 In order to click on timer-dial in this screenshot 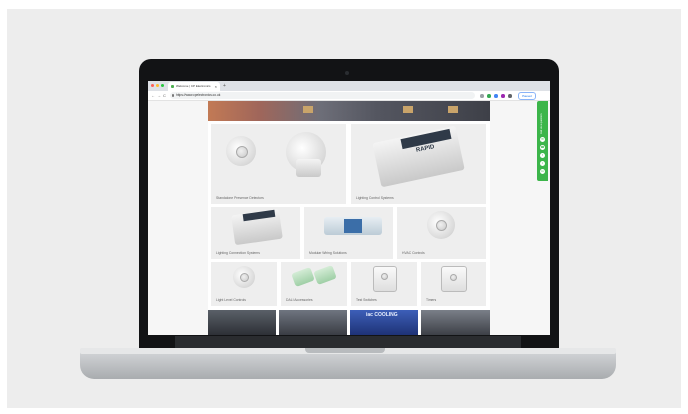, I will do `click(453, 277)`.